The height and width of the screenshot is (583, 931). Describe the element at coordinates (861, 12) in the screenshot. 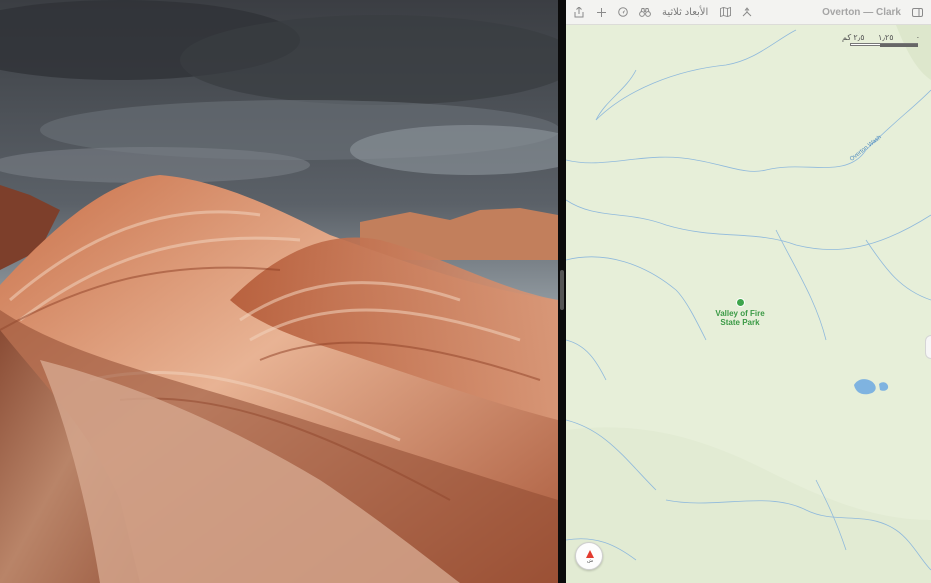

I see `map-location-title: Overton — Clark` at that location.